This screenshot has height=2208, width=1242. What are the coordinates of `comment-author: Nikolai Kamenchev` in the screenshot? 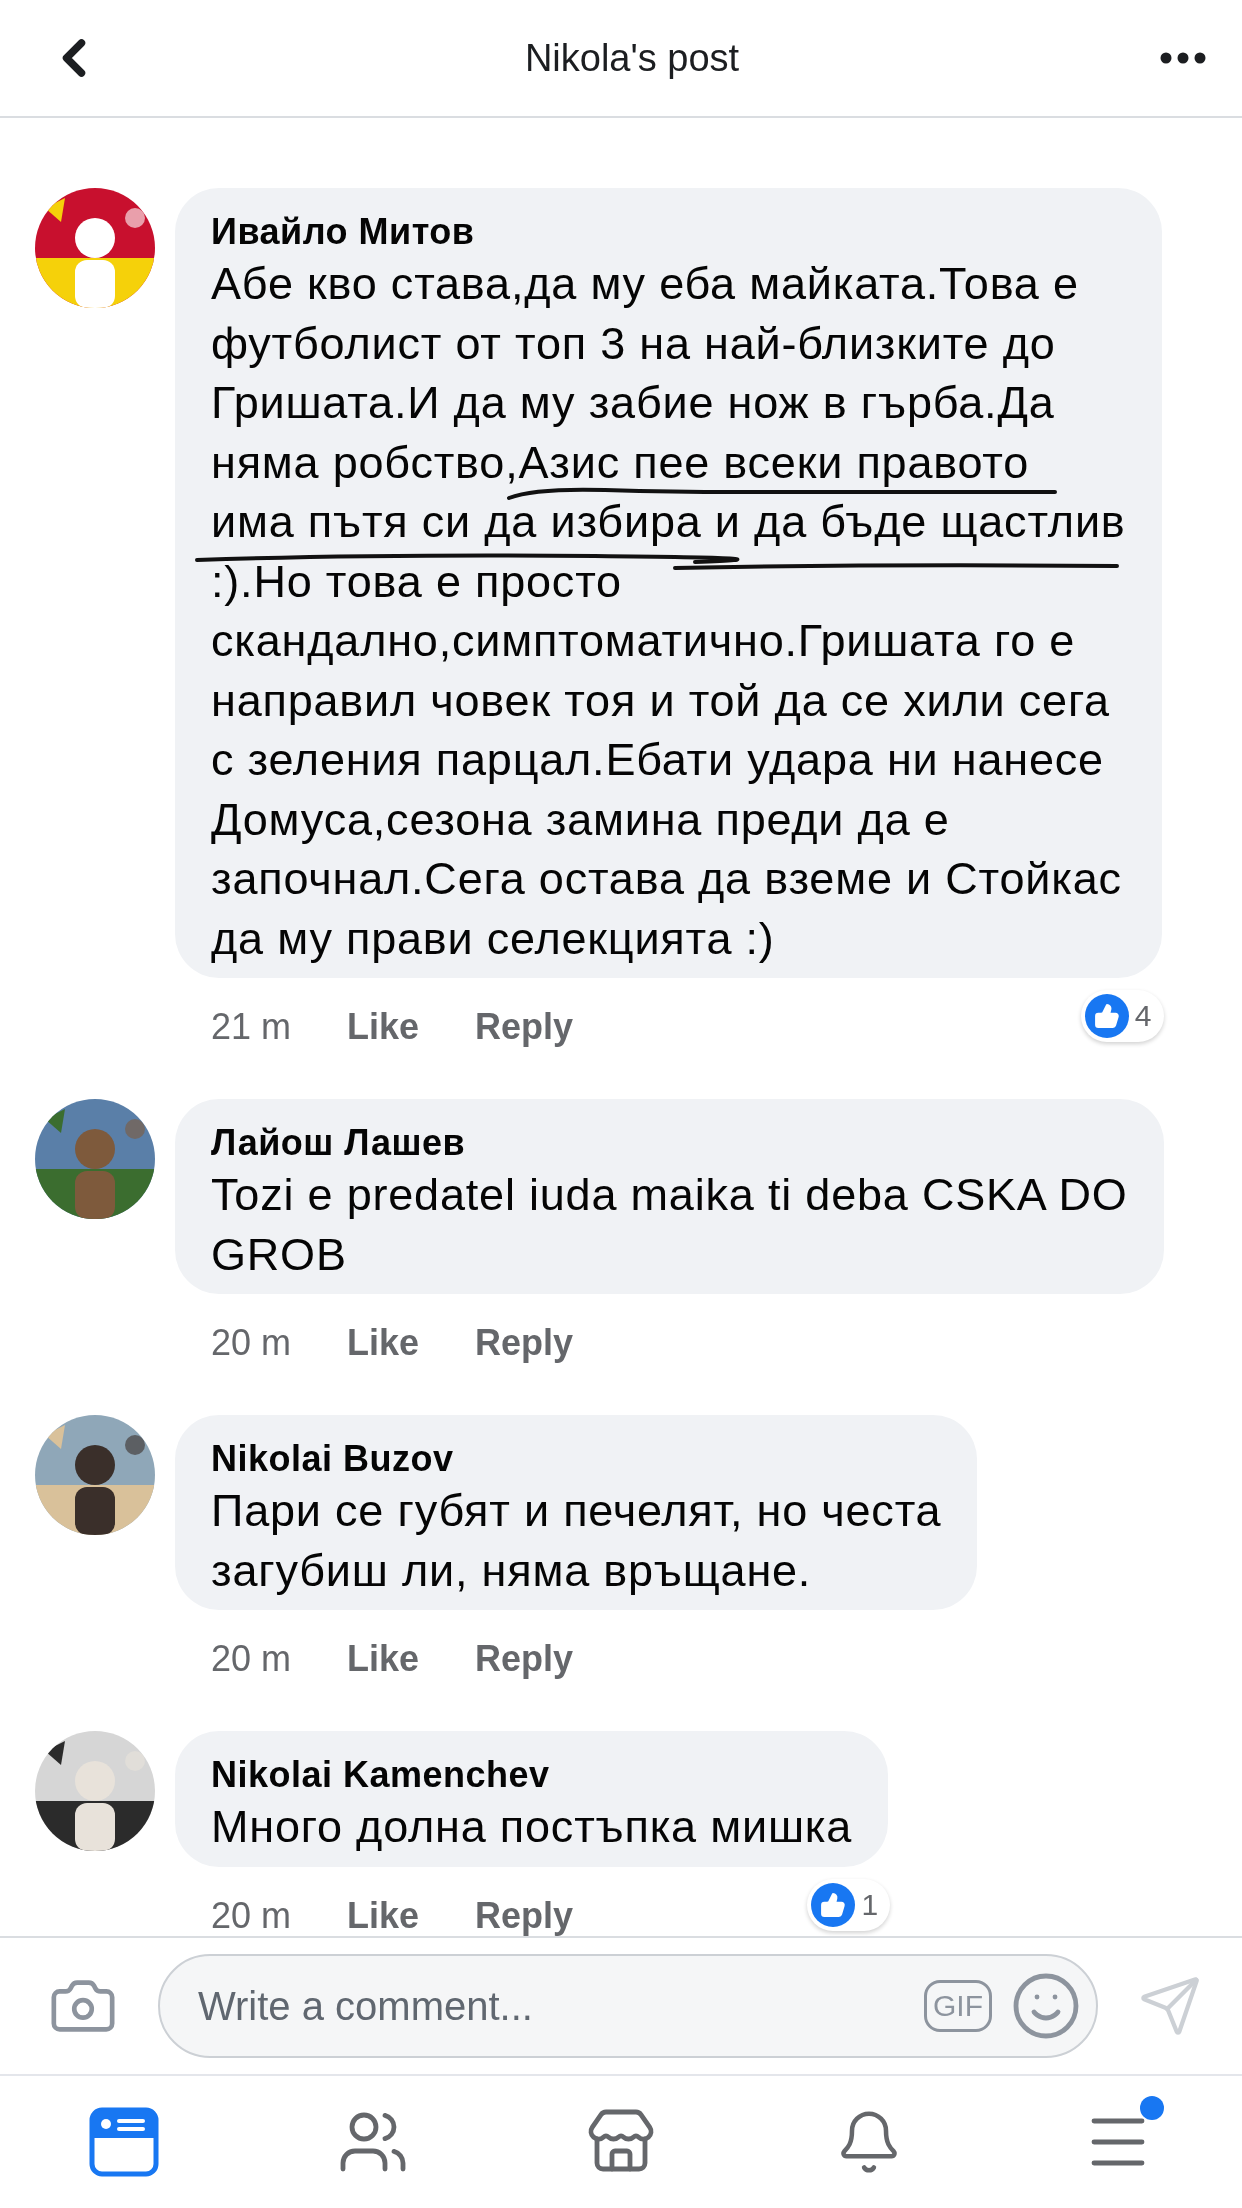 It's located at (381, 1775).